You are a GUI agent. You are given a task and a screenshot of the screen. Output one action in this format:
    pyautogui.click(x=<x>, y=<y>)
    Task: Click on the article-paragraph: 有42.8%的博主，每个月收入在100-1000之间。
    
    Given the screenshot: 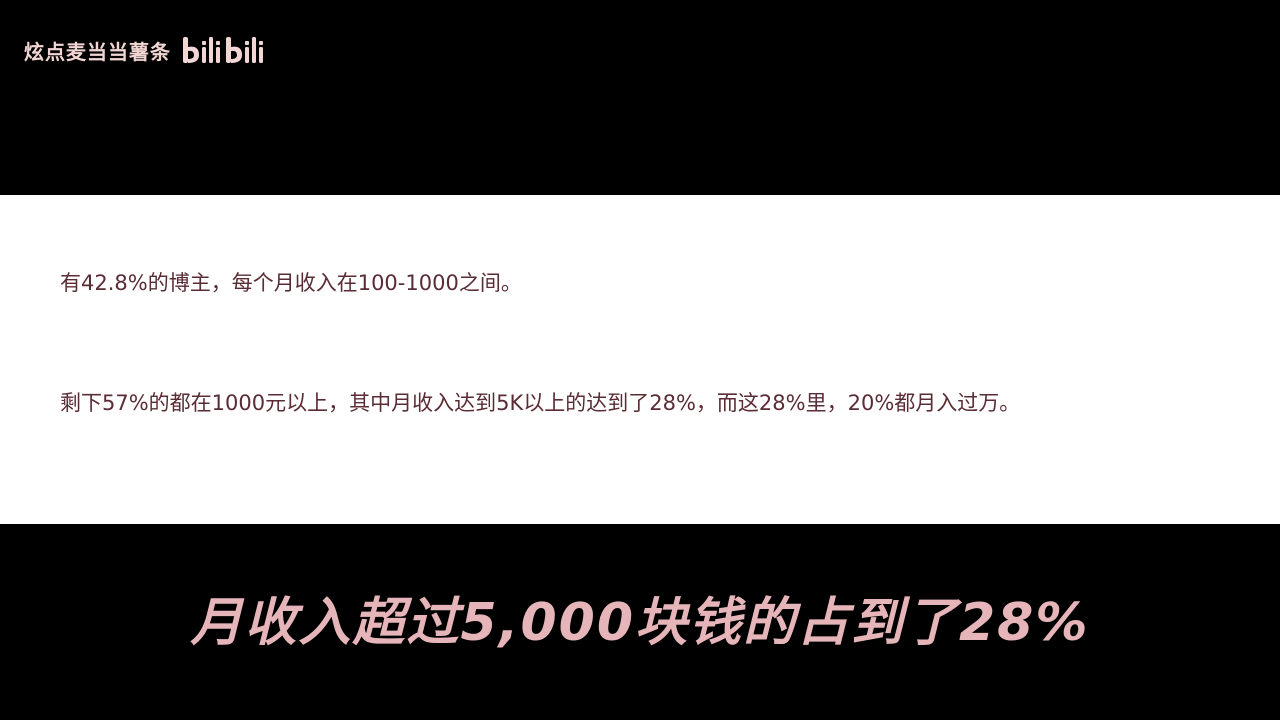 What is the action you would take?
    pyautogui.click(x=291, y=283)
    